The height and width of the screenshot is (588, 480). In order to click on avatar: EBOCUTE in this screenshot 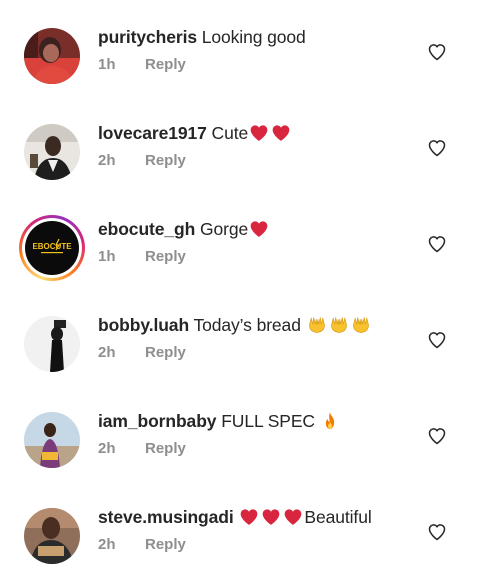, I will do `click(52, 248)`.